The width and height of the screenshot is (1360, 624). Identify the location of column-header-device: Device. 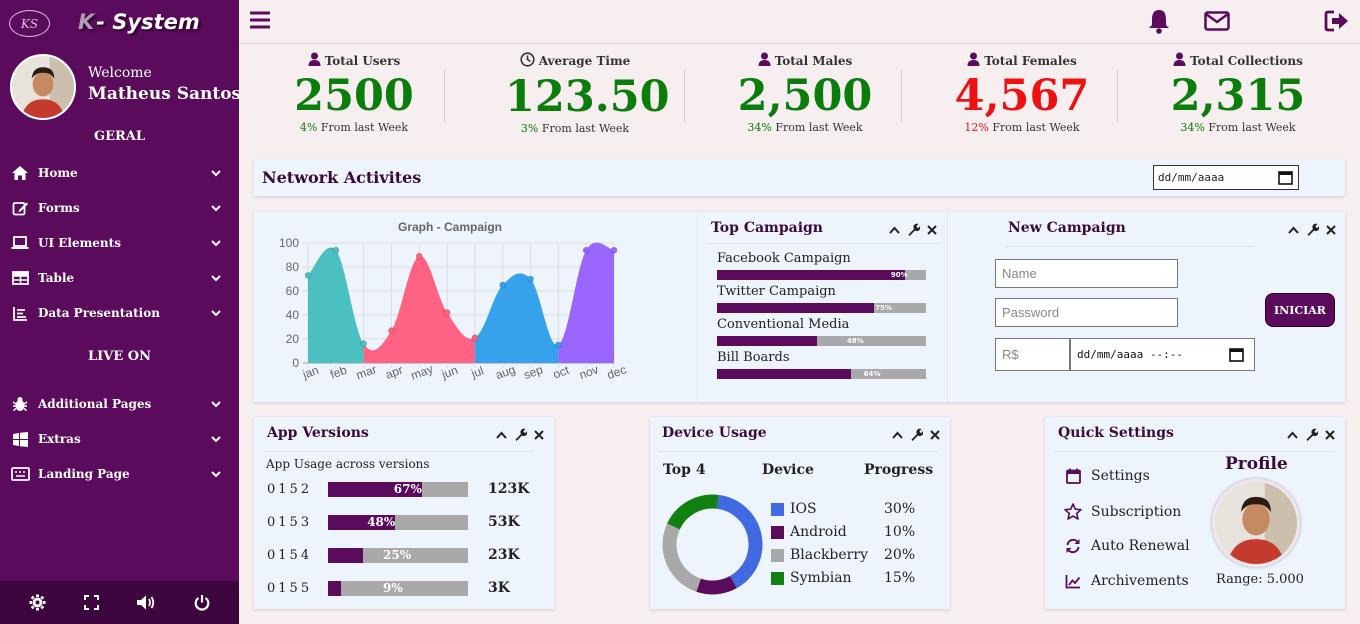
(788, 470).